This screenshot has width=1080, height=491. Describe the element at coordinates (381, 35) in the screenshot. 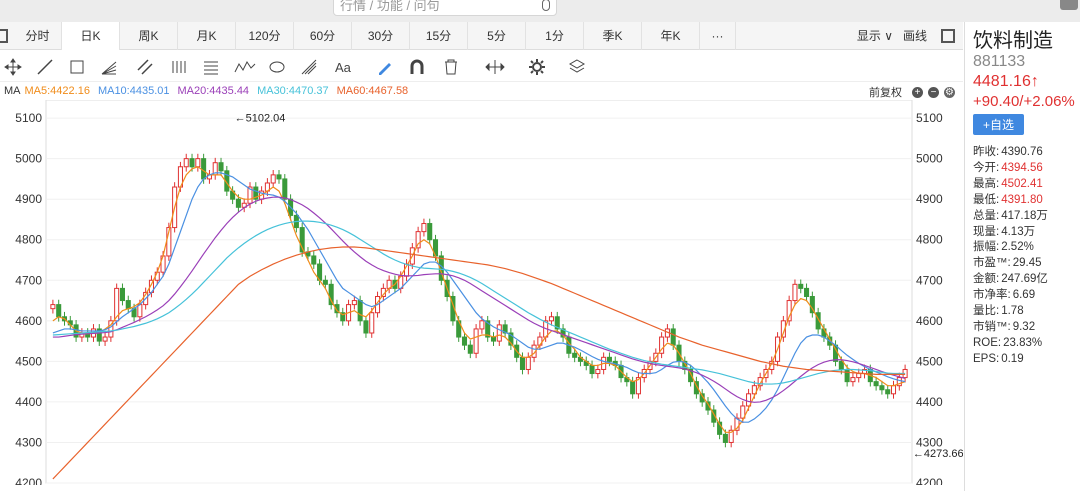

I see `tab-6: 30分` at that location.